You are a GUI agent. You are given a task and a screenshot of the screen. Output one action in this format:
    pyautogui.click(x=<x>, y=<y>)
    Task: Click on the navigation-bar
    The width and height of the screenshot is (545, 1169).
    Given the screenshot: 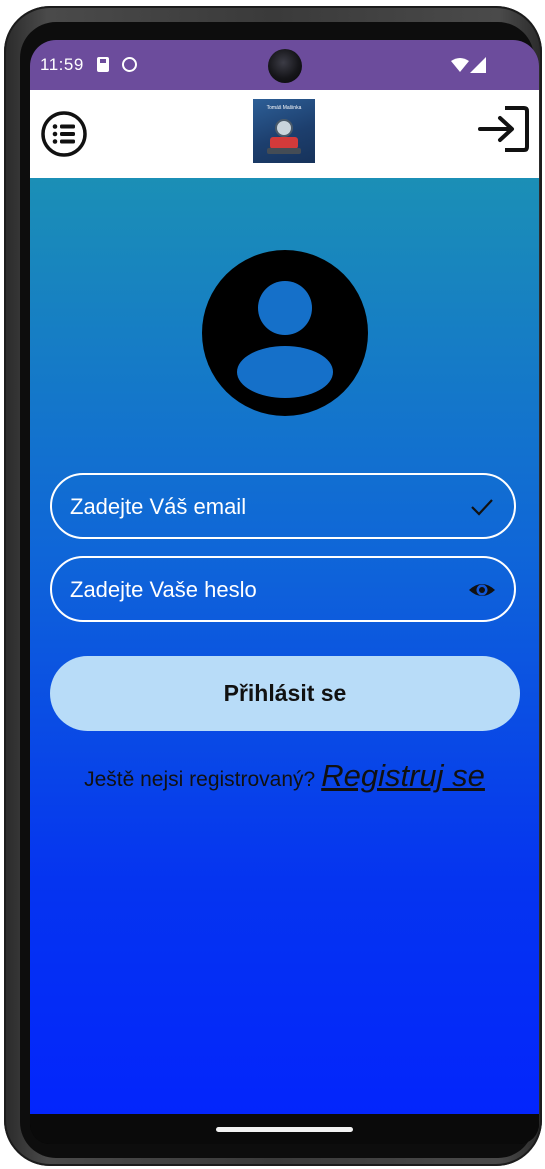 What is the action you would take?
    pyautogui.click(x=284, y=1129)
    